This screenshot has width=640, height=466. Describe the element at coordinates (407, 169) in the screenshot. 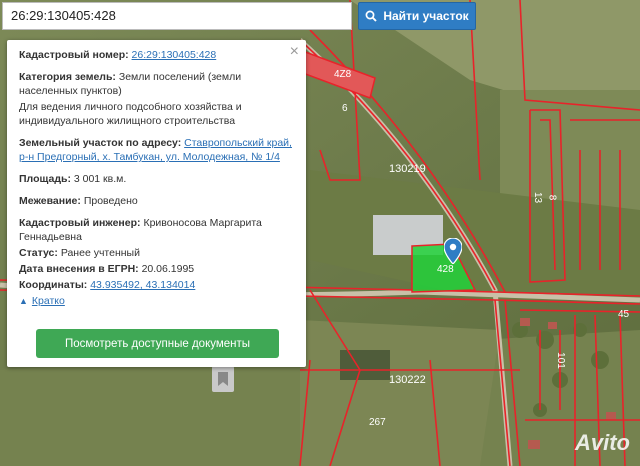

I see `map-label-quarter-130219: 130219` at that location.